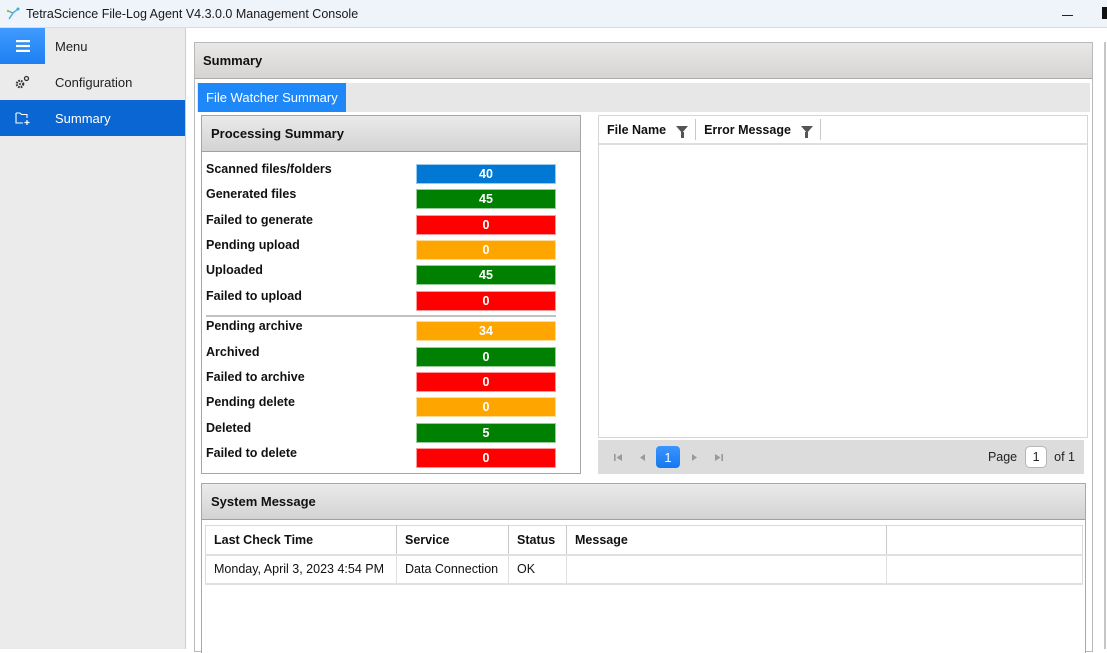 The width and height of the screenshot is (1107, 653). Describe the element at coordinates (841, 457) in the screenshot. I see `grid-pager: 1 Page 1 of 1` at that location.